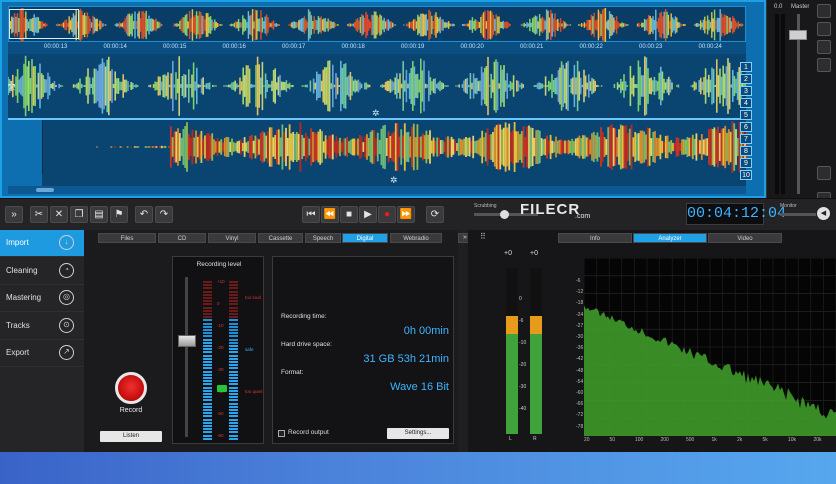 The width and height of the screenshot is (836, 484). I want to click on output-meter-left, so click(512, 351).